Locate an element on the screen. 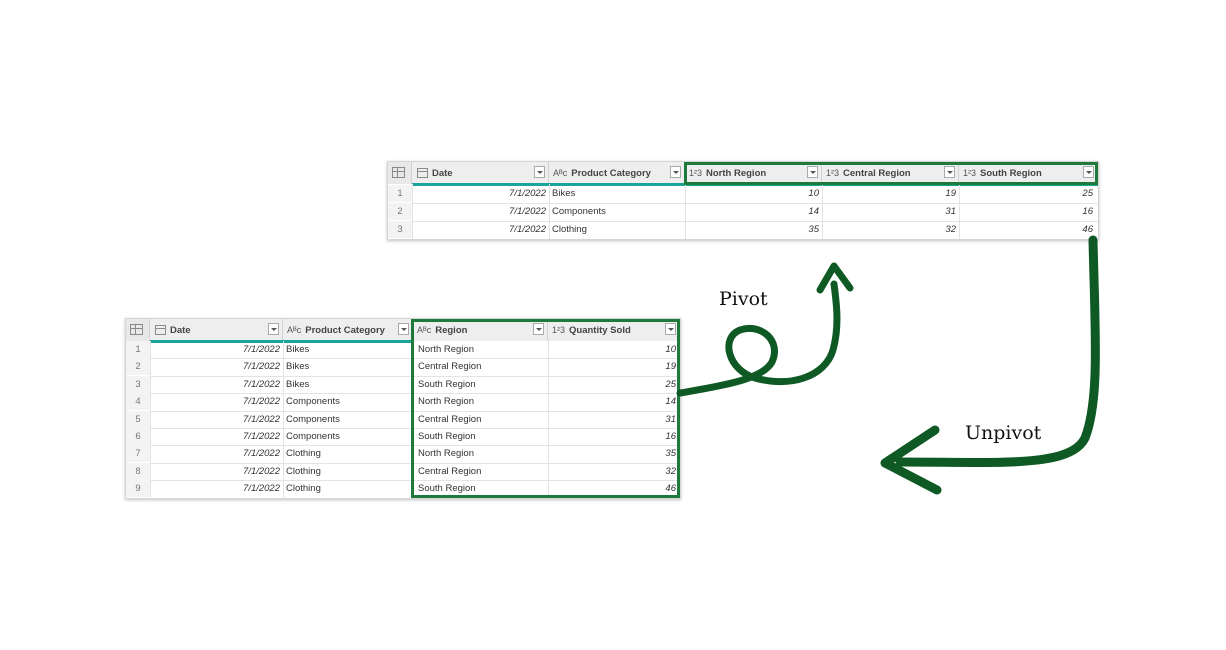 This screenshot has width=1226, height=650. unpivot-label: Unpivot is located at coordinates (1003, 433).